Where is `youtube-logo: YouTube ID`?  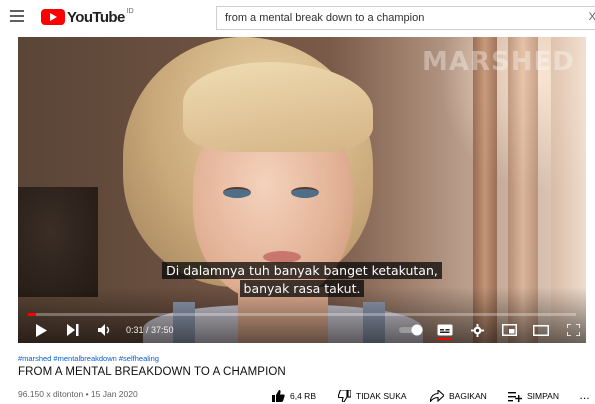 youtube-logo: YouTube ID is located at coordinates (87, 17).